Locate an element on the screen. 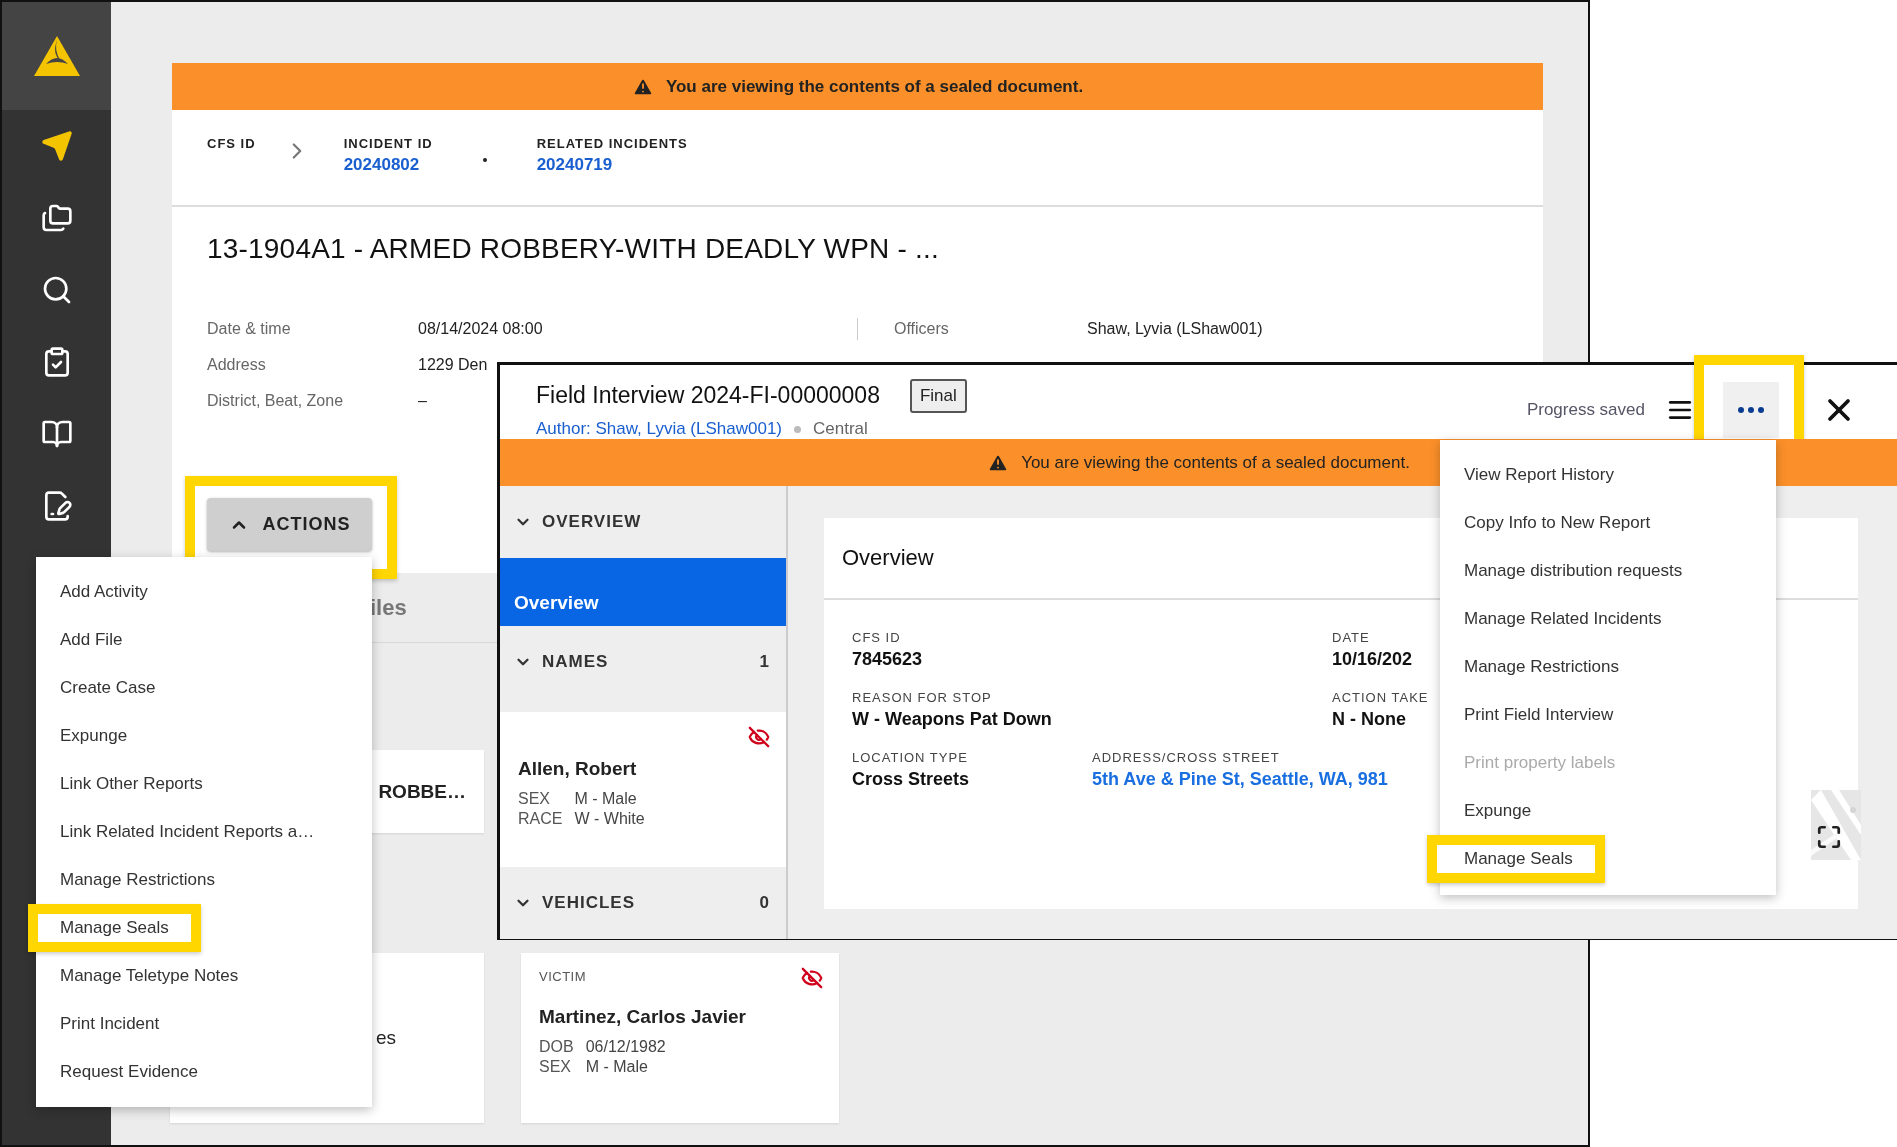  role-label: VICTIM is located at coordinates (563, 976).